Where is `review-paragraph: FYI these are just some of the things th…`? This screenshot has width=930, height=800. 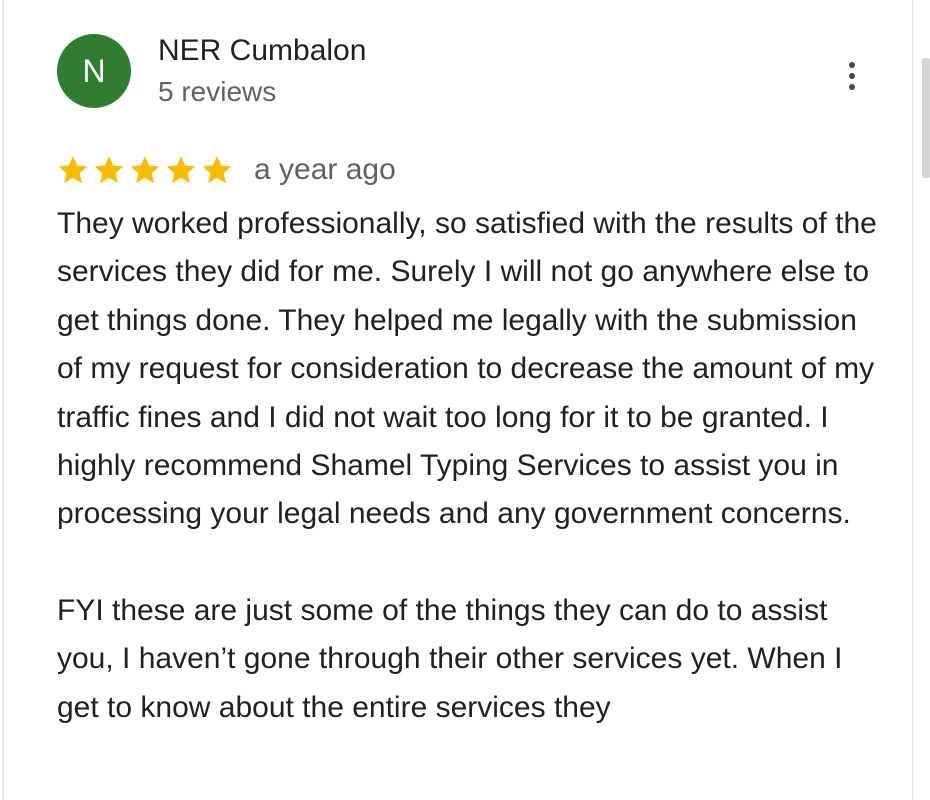 review-paragraph: FYI these are just some of the things th… is located at coordinates (450, 658).